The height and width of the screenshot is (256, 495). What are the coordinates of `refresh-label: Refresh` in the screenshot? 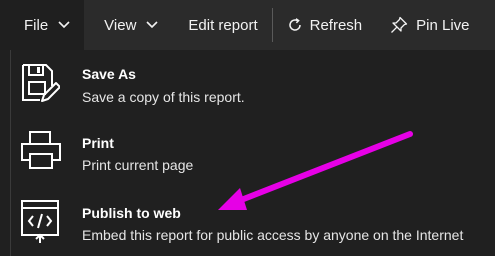 It's located at (336, 25).